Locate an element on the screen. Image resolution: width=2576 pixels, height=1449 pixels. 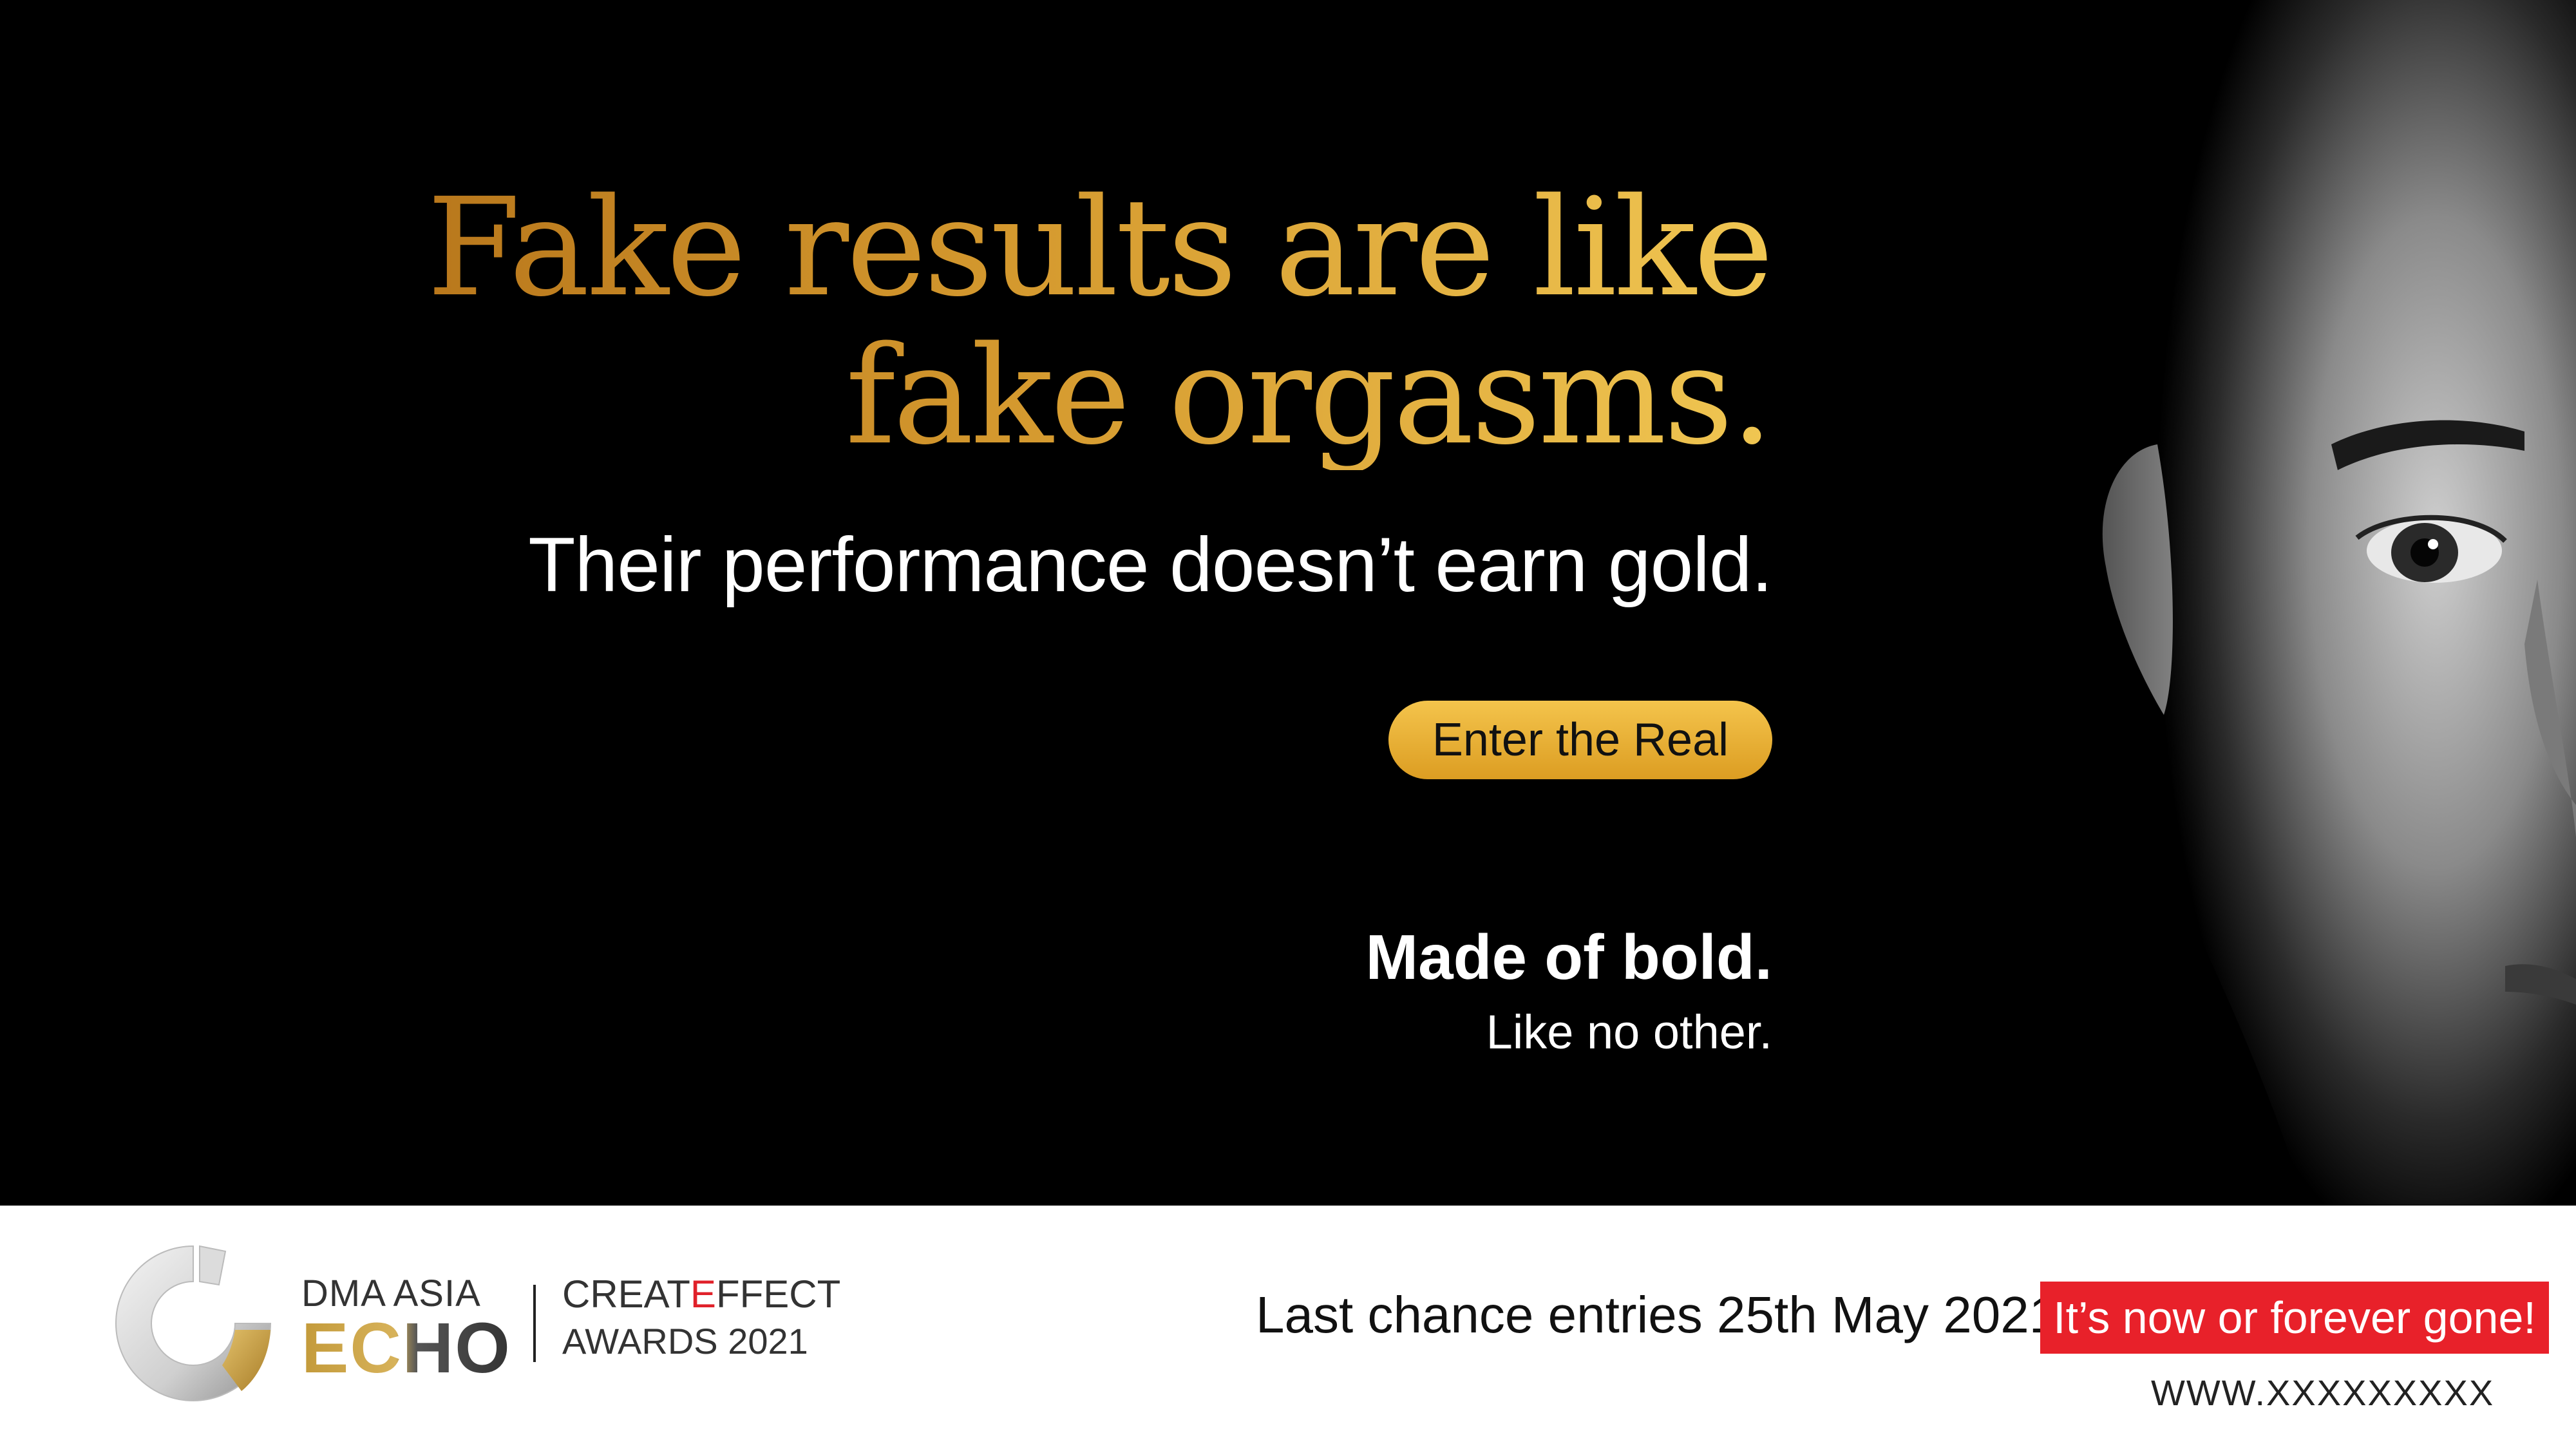
logo-divider is located at coordinates (534, 1323).